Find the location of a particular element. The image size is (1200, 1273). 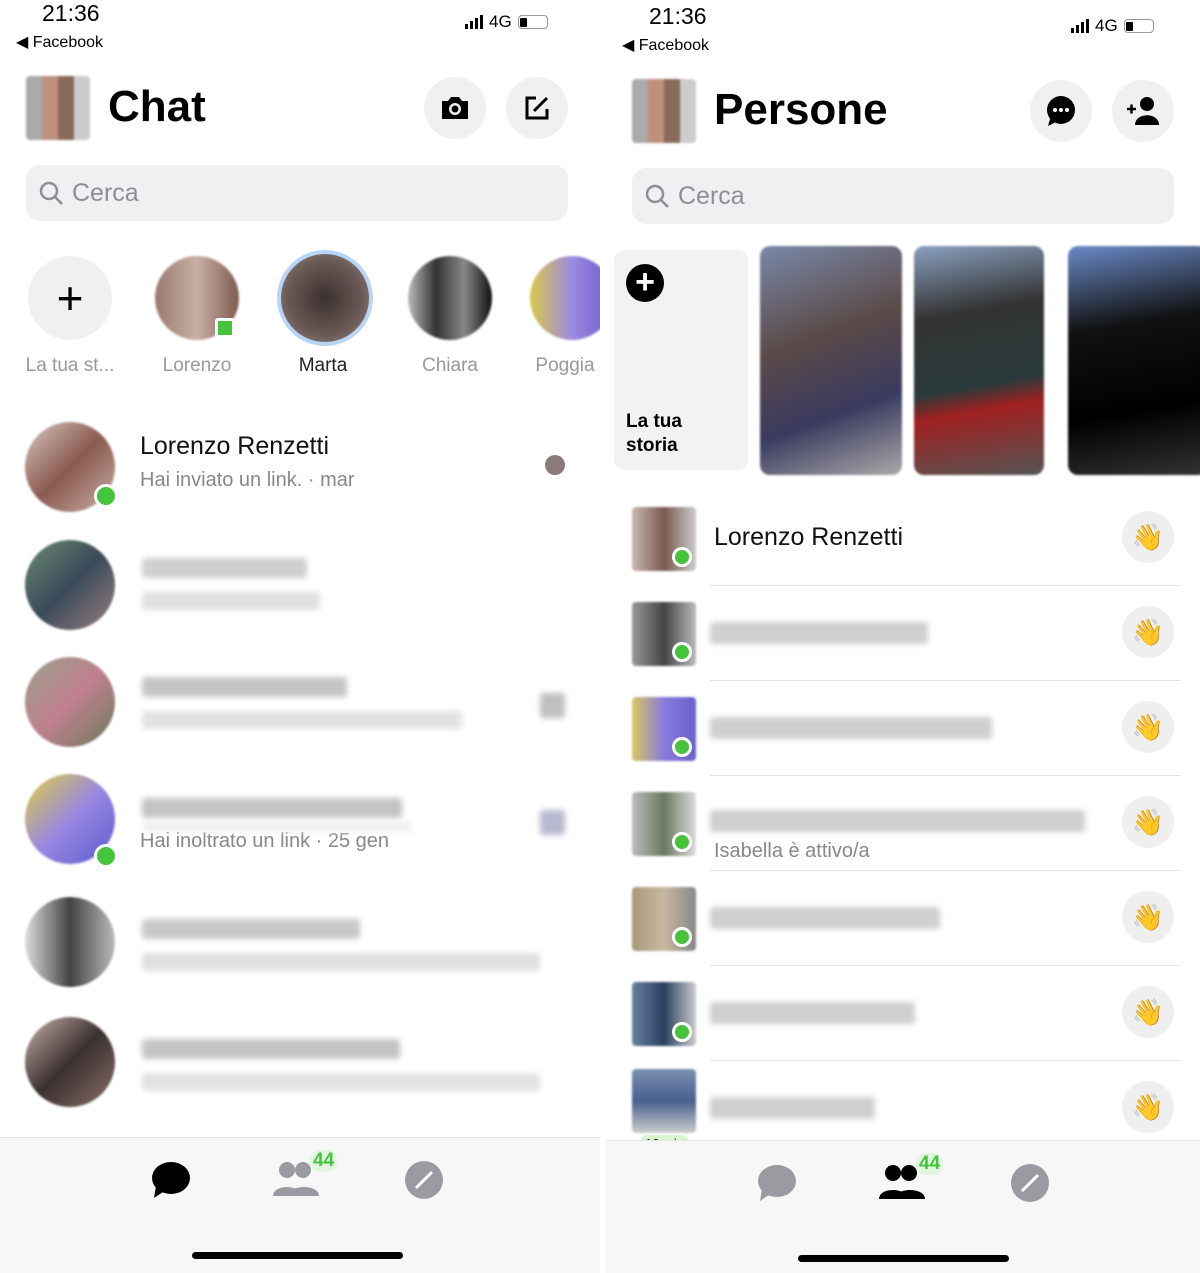

person-row: Lorenzo Renzetti 👋 is located at coordinates (903, 552).